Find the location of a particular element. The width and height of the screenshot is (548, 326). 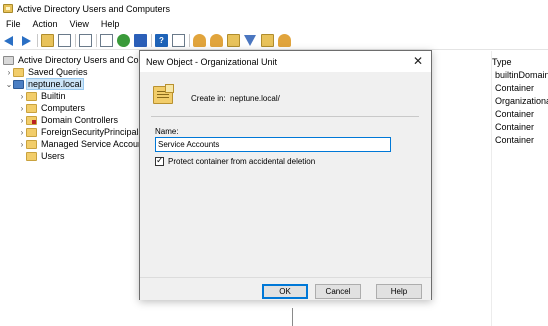

dialog-title-bar: New Object - Organizational Unit ✕ is located at coordinates (285, 61).